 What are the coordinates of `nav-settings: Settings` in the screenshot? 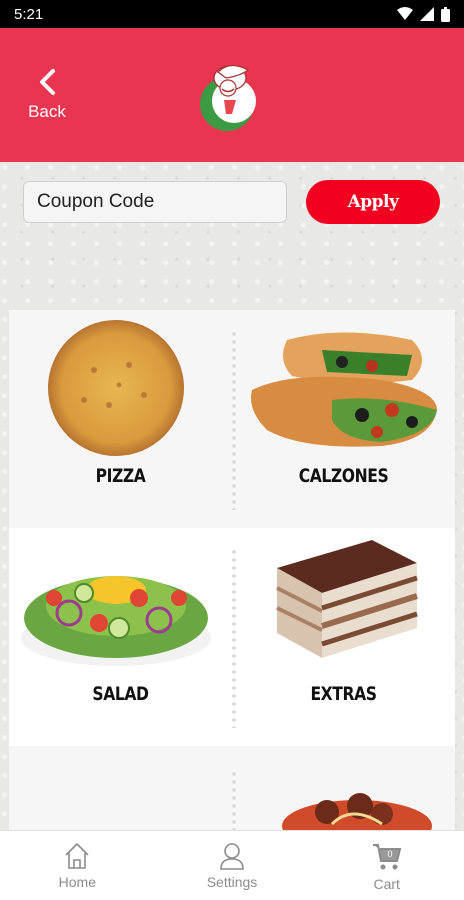 It's located at (232, 865).